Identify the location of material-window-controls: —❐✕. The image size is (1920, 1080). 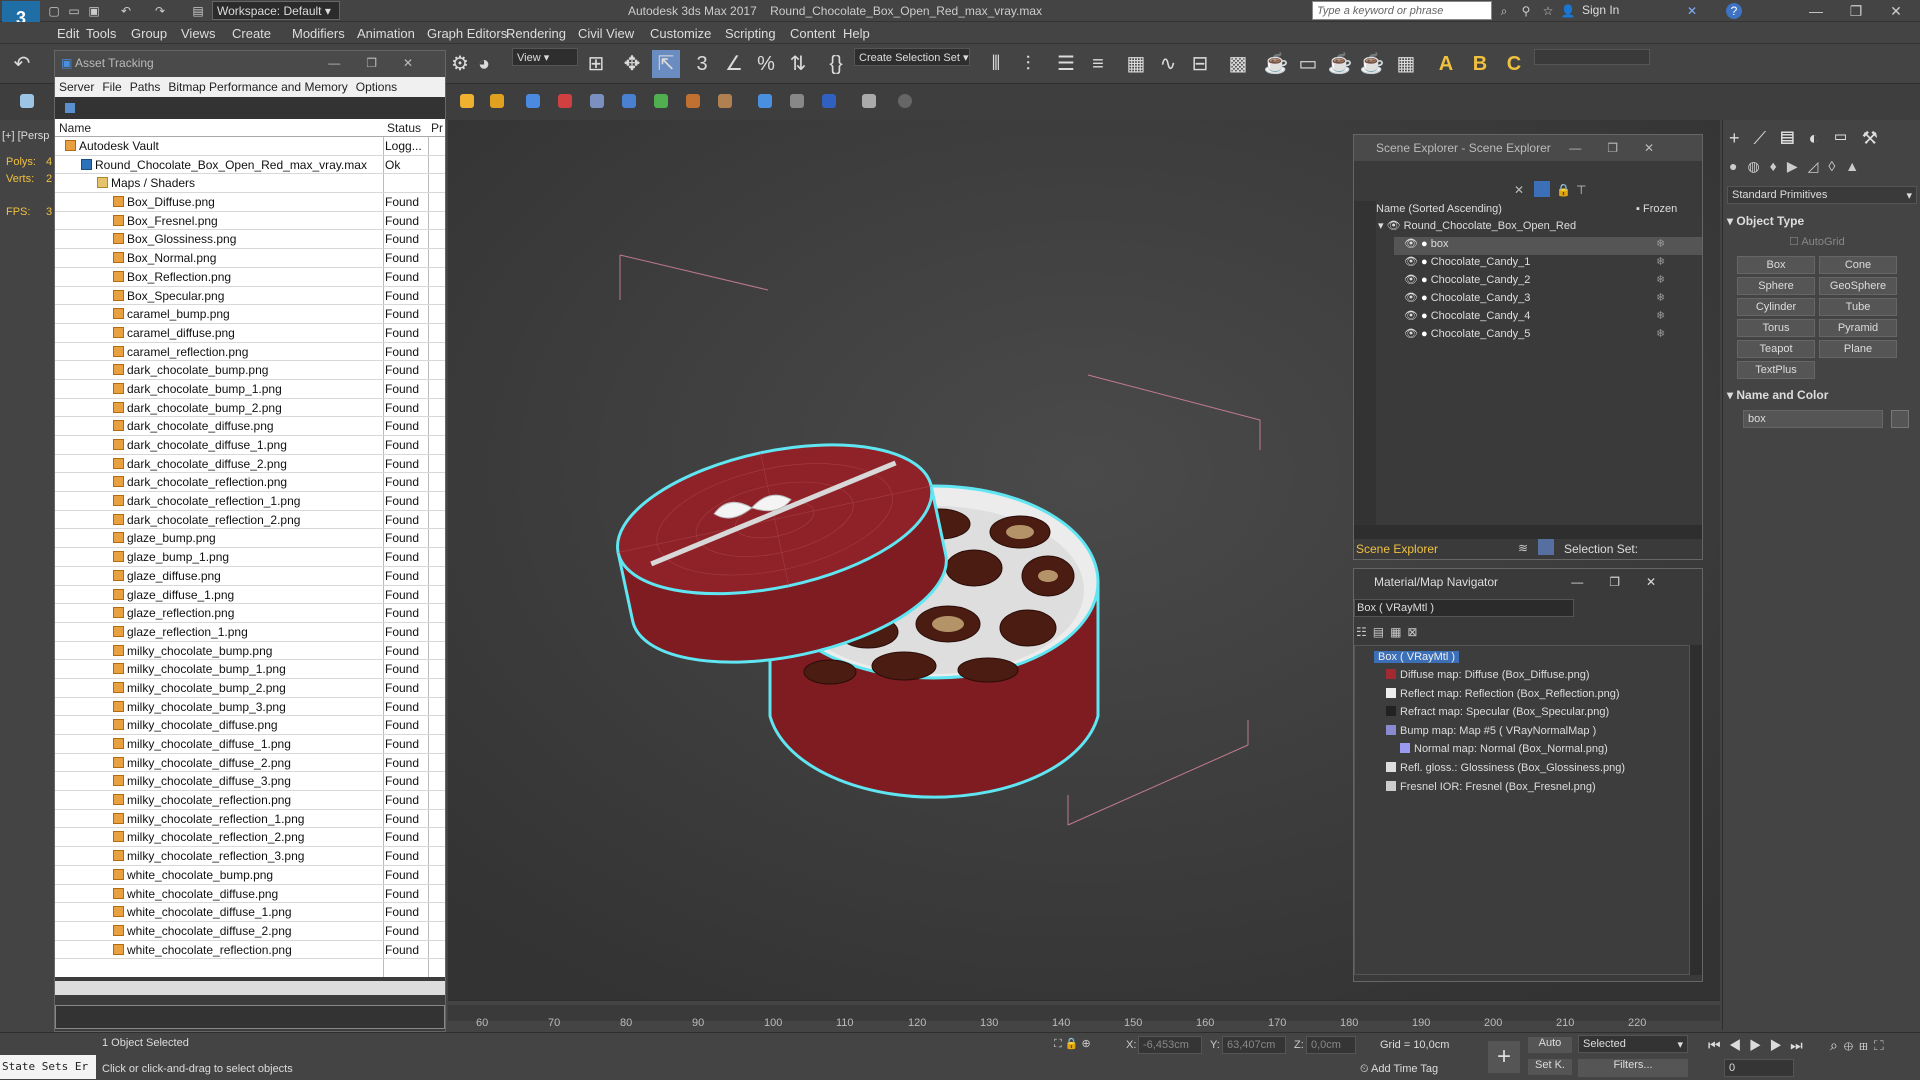
(1626, 582).